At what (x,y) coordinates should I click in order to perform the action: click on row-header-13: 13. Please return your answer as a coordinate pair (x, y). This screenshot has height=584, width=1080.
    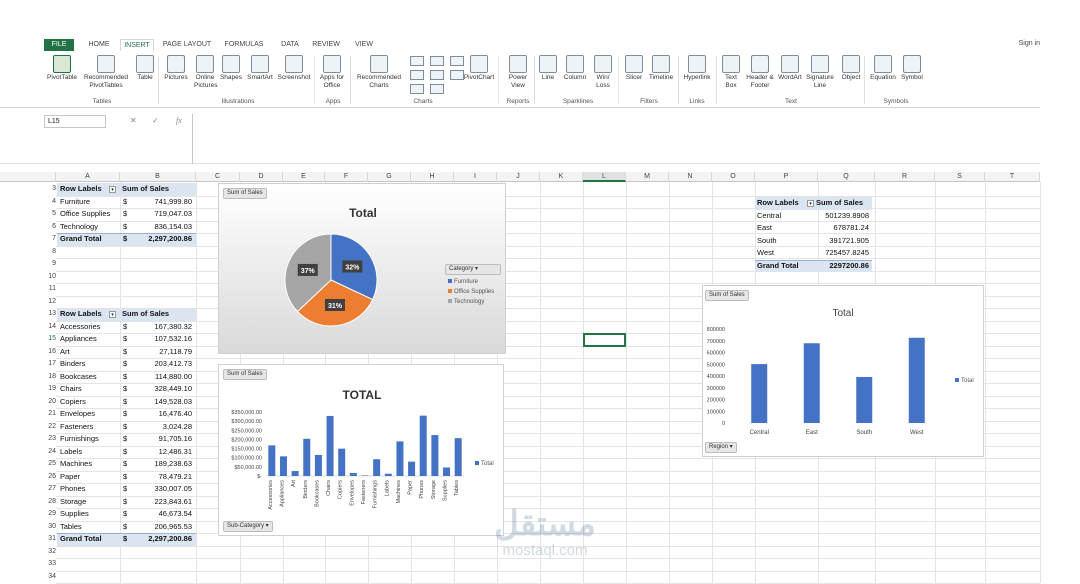
    Looking at the image, I should click on (47, 314).